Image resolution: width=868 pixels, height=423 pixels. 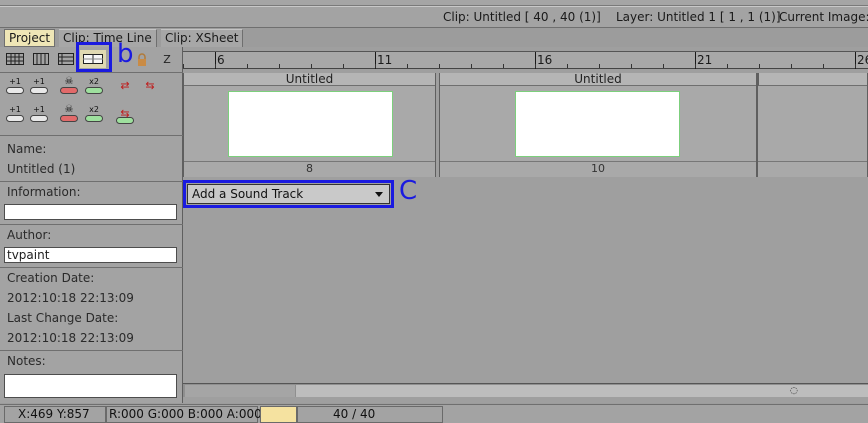 I want to click on duplicate-clip-label: x2, so click(x=94, y=109).